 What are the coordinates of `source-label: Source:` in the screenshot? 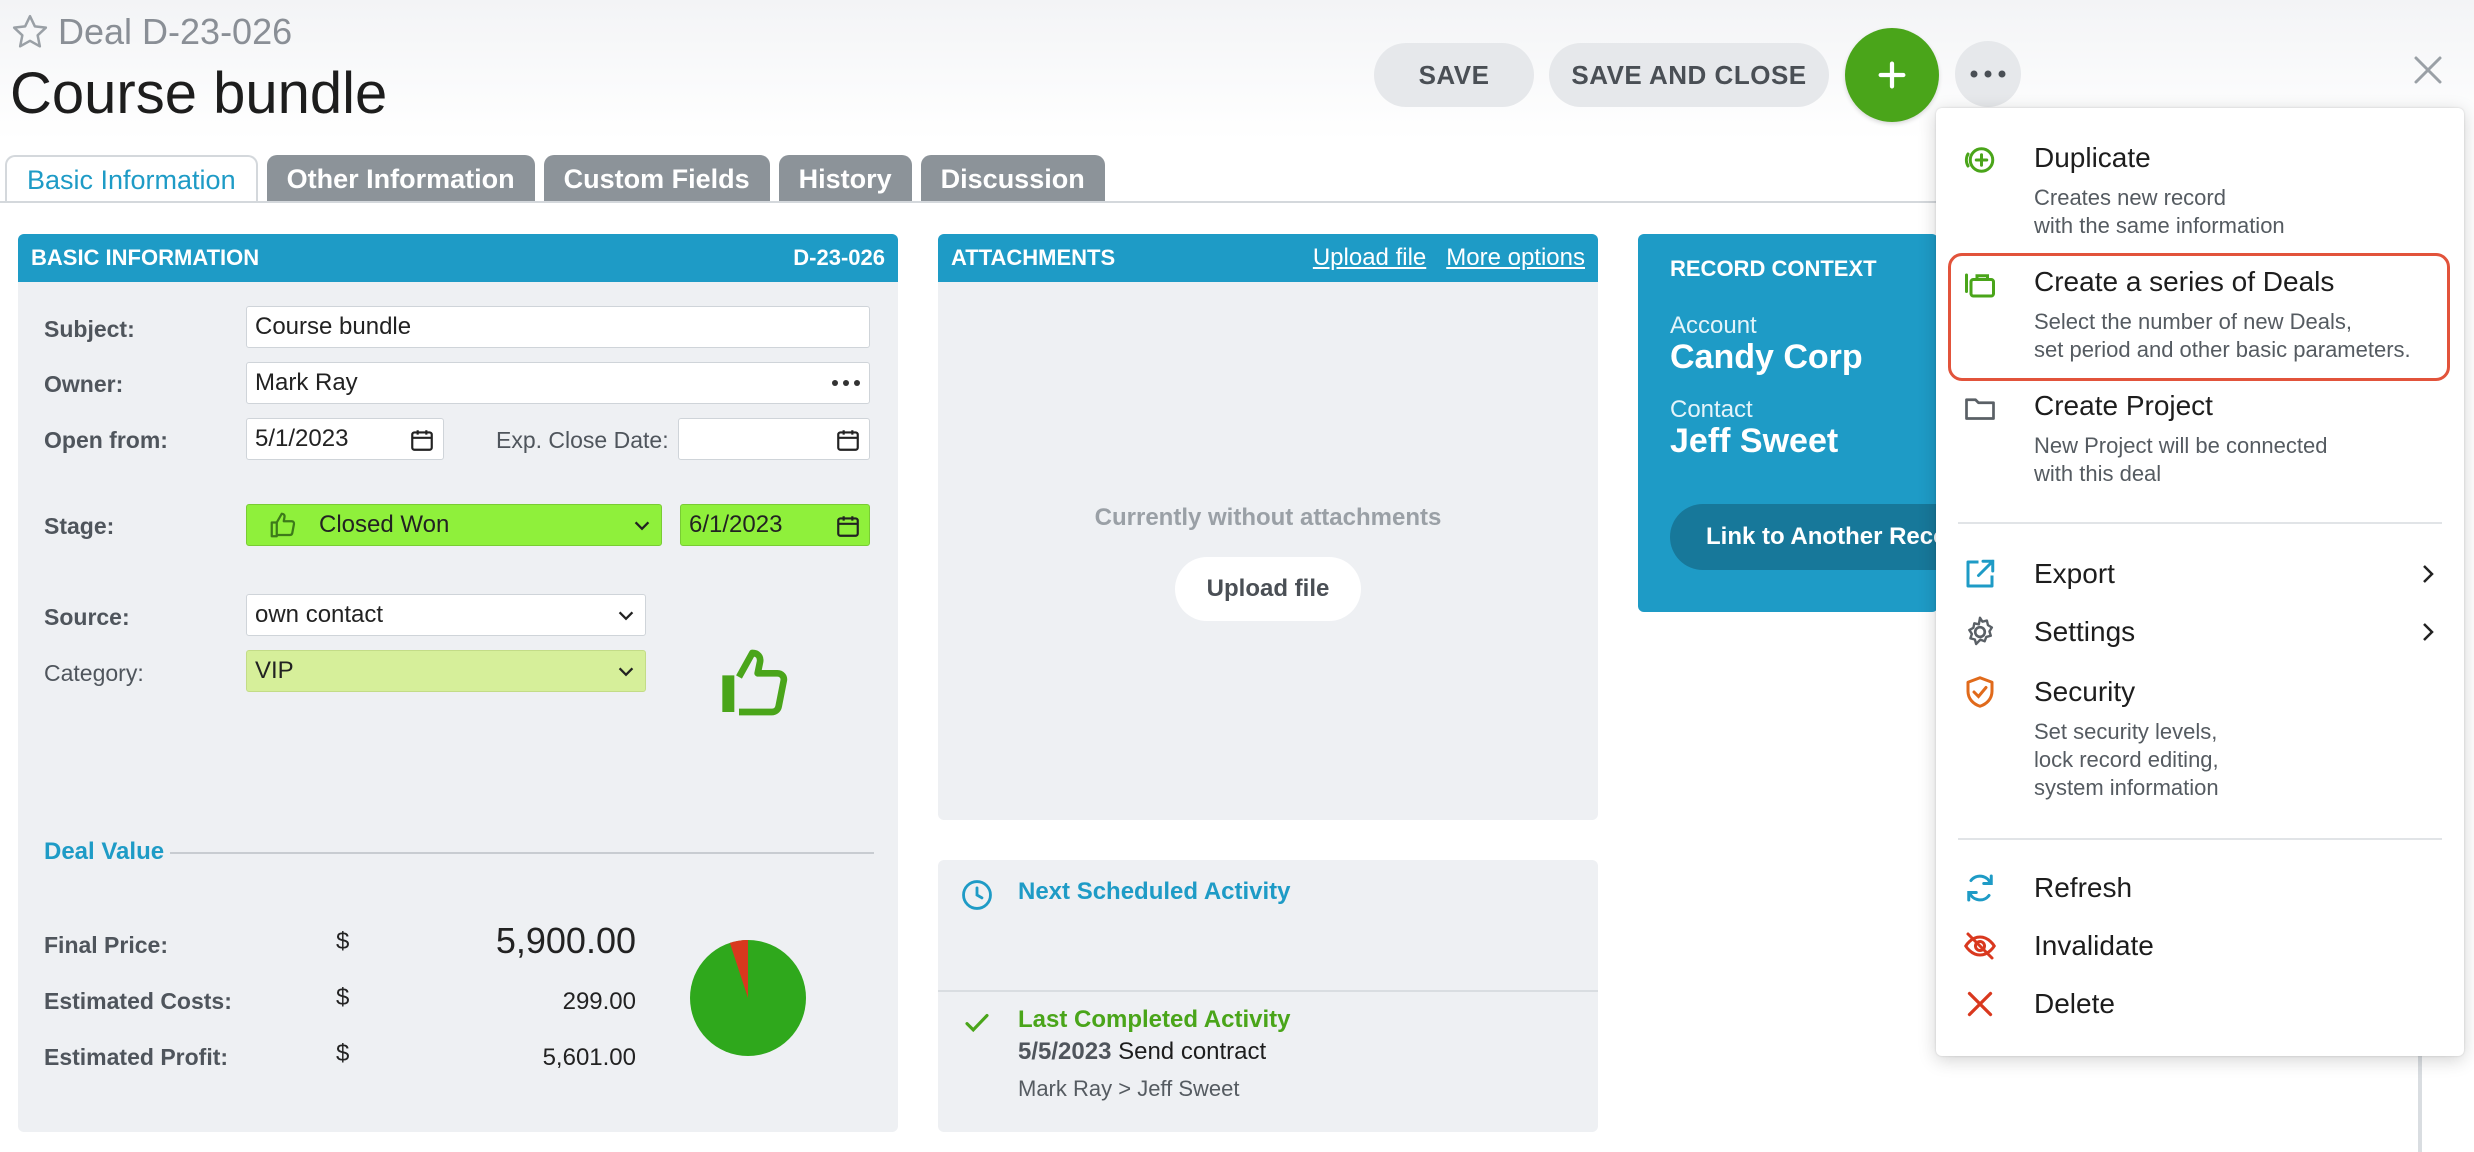 It's located at (87, 617).